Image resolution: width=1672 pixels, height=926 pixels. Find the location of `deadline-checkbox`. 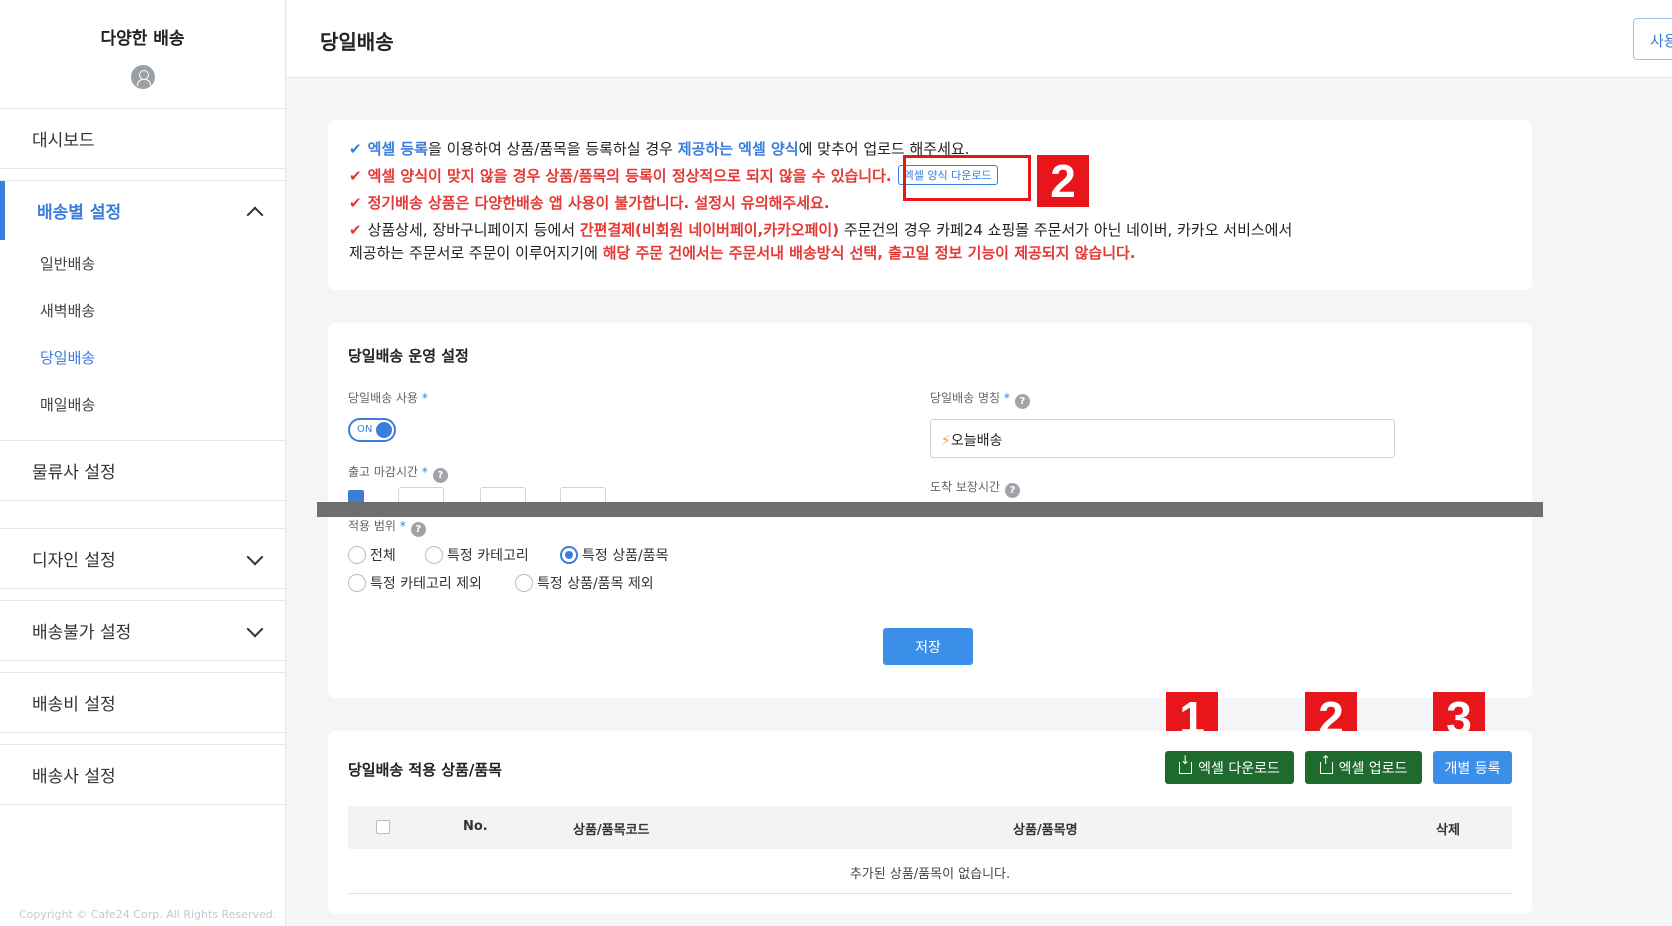

deadline-checkbox is located at coordinates (356, 496).